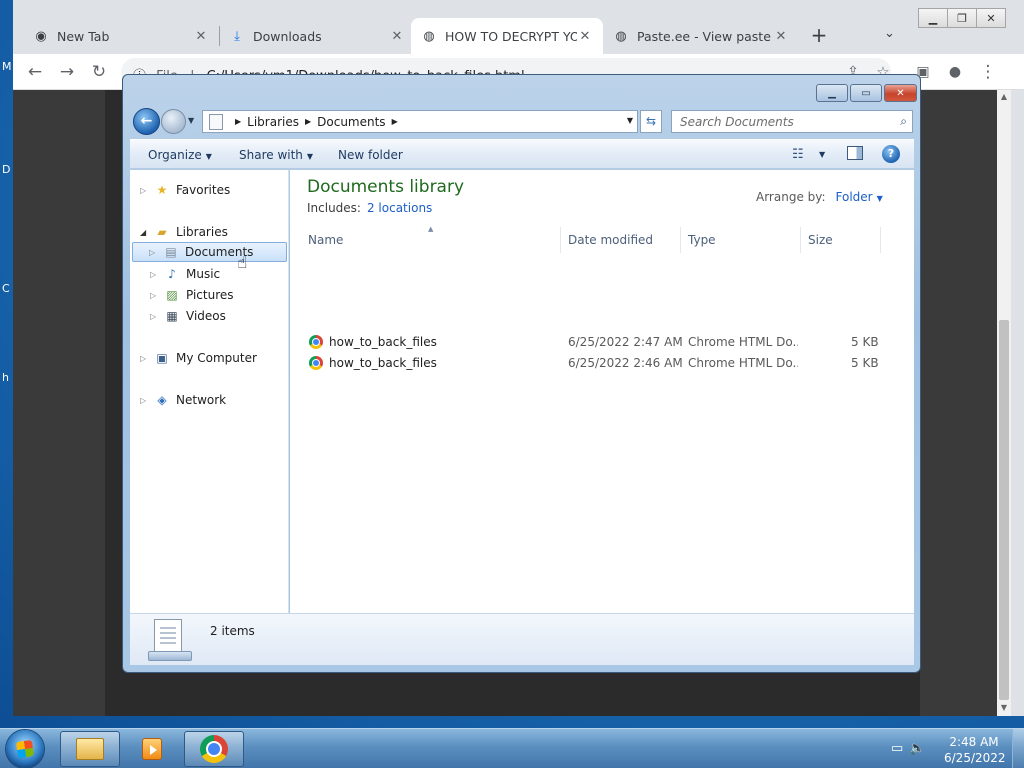 The width and height of the screenshot is (1024, 768). What do you see at coordinates (185, 190) in the screenshot?
I see `tree-item-favorites: ▷ ★ Favorites` at bounding box center [185, 190].